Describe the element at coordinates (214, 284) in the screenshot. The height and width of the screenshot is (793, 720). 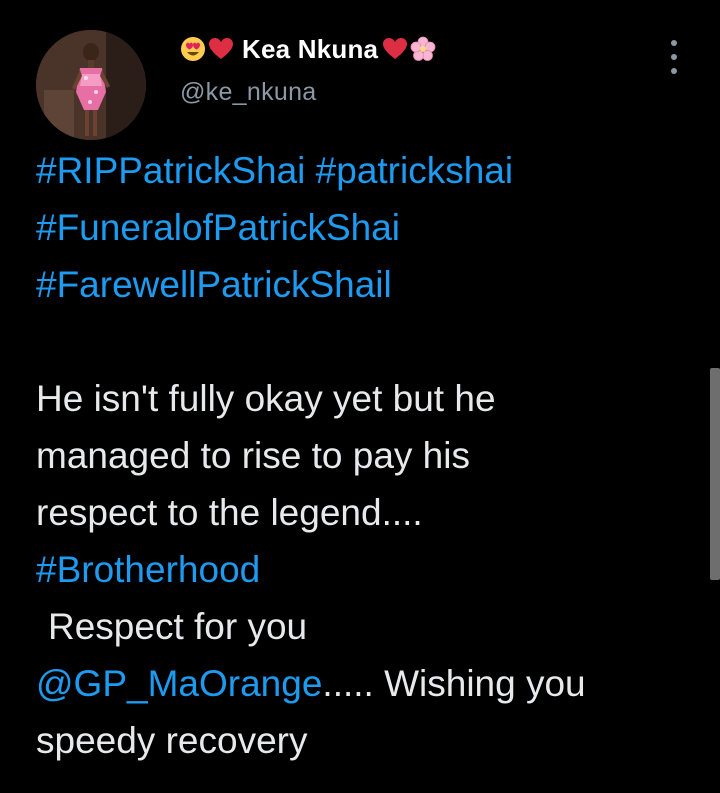
I see `hashtag-link: #FarewellPatrickShail` at that location.